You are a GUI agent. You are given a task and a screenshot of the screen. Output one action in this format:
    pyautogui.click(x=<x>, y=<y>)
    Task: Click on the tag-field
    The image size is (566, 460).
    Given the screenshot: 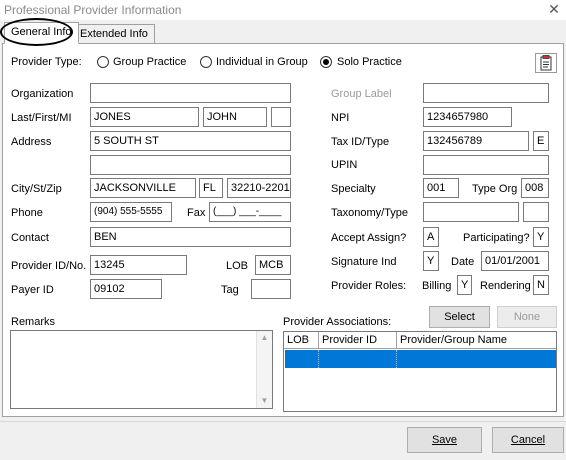 What is the action you would take?
    pyautogui.click(x=271, y=289)
    